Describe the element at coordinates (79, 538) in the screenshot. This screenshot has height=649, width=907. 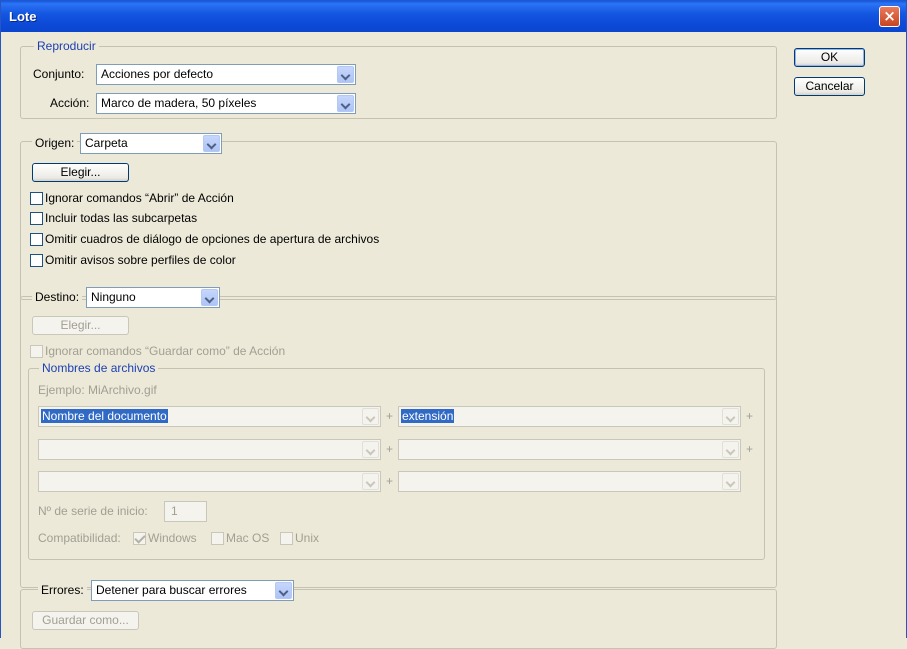
I see `compat-label: Compatibilidad:` at that location.